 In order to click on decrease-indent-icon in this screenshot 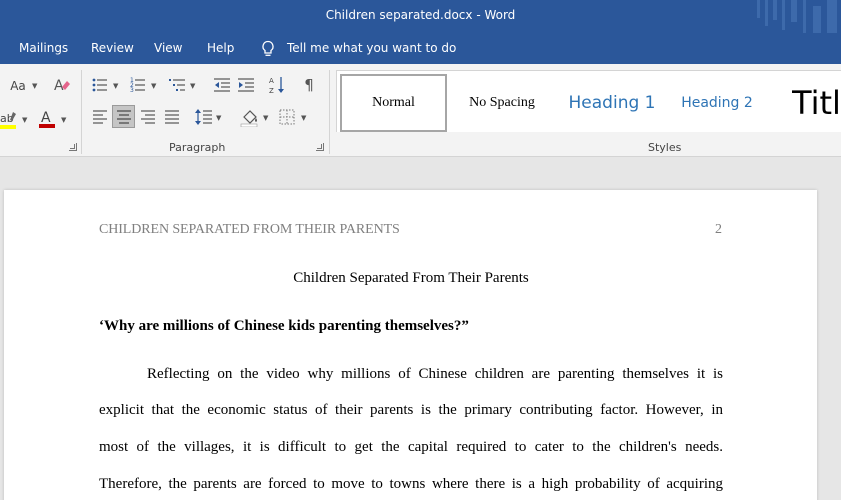, I will do `click(222, 85)`.